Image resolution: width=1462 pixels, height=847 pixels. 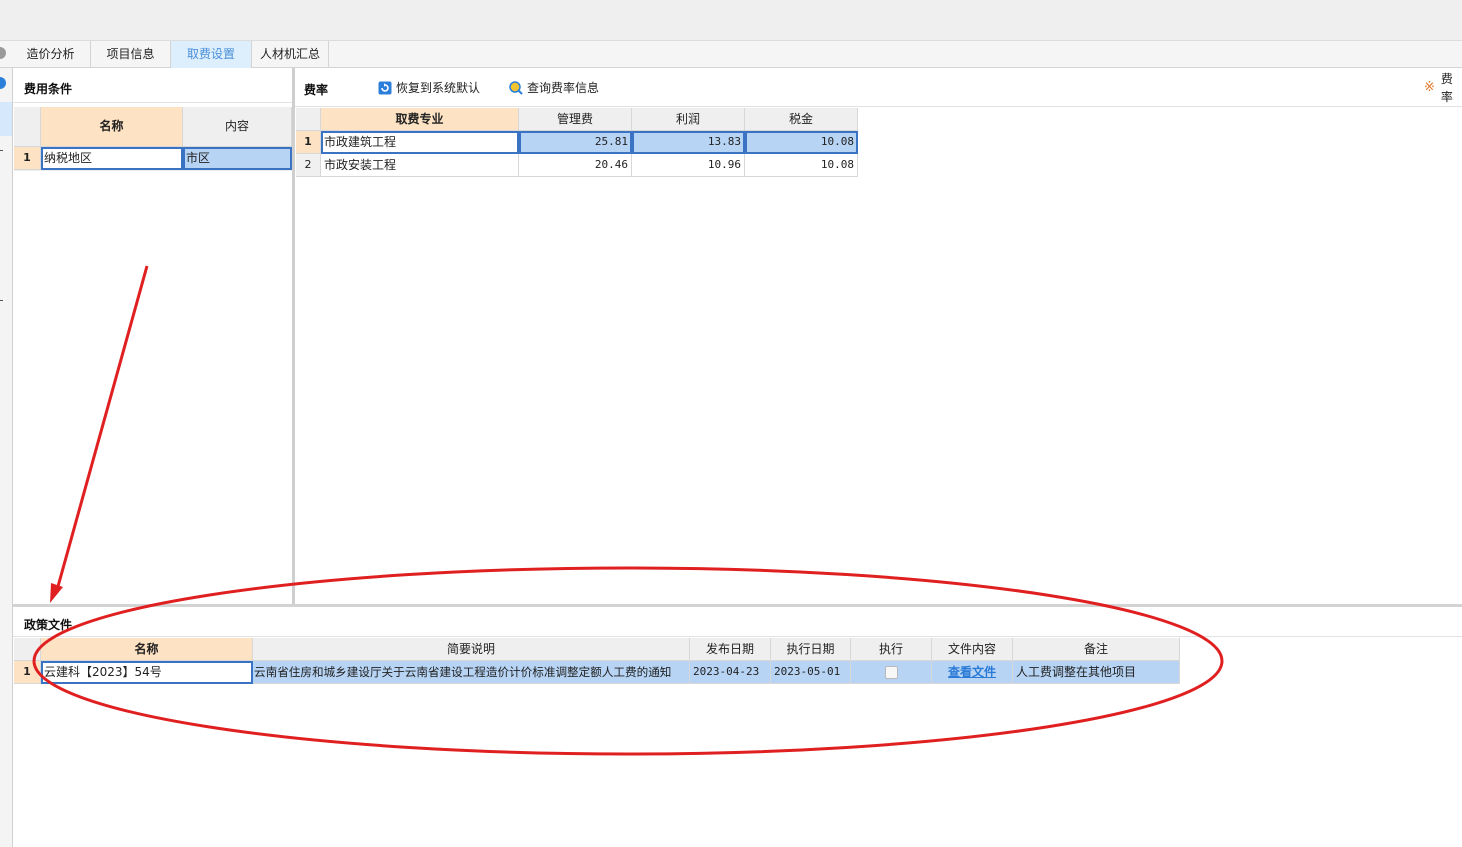 I want to click on collapse-circle-icon, so click(x=3, y=83).